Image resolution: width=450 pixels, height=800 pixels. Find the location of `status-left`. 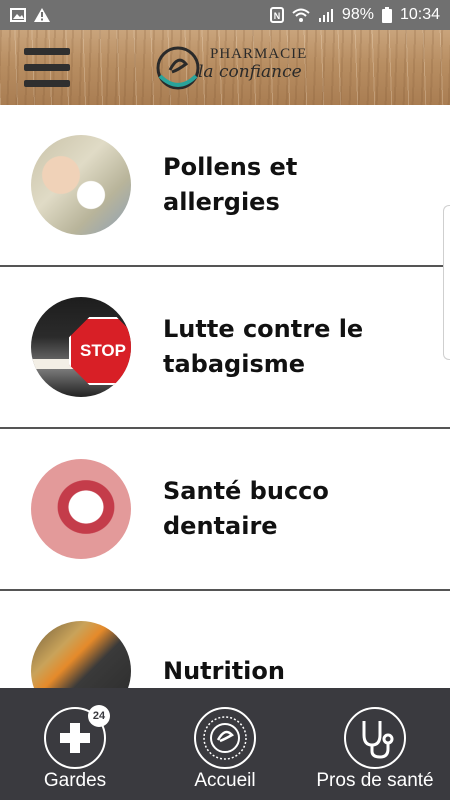

status-left is located at coordinates (30, 15).